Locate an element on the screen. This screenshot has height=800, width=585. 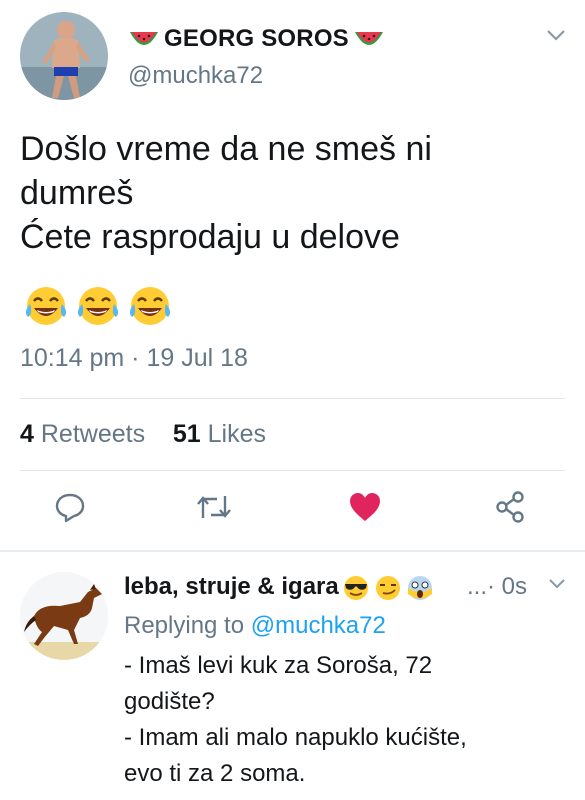
reply-line: - Imam ali malo napuklo kućište, is located at coordinates (295, 737).